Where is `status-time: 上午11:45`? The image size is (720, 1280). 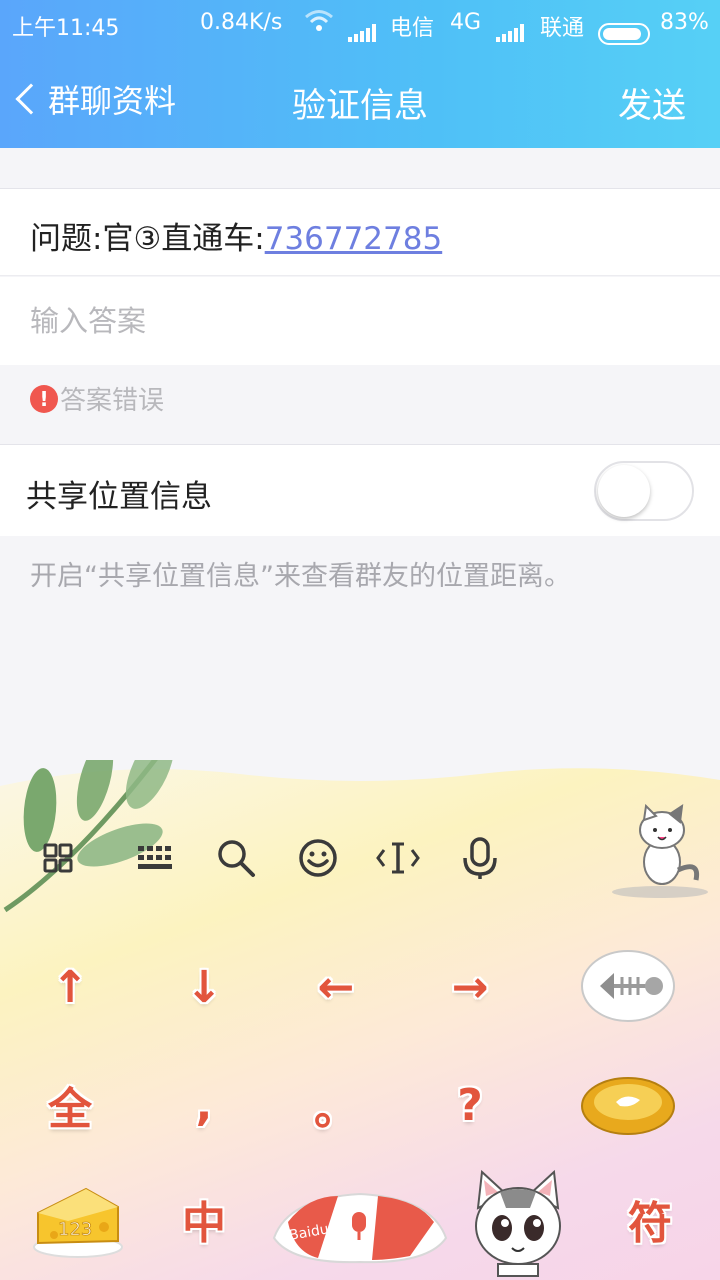 status-time: 上午11:45 is located at coordinates (66, 28).